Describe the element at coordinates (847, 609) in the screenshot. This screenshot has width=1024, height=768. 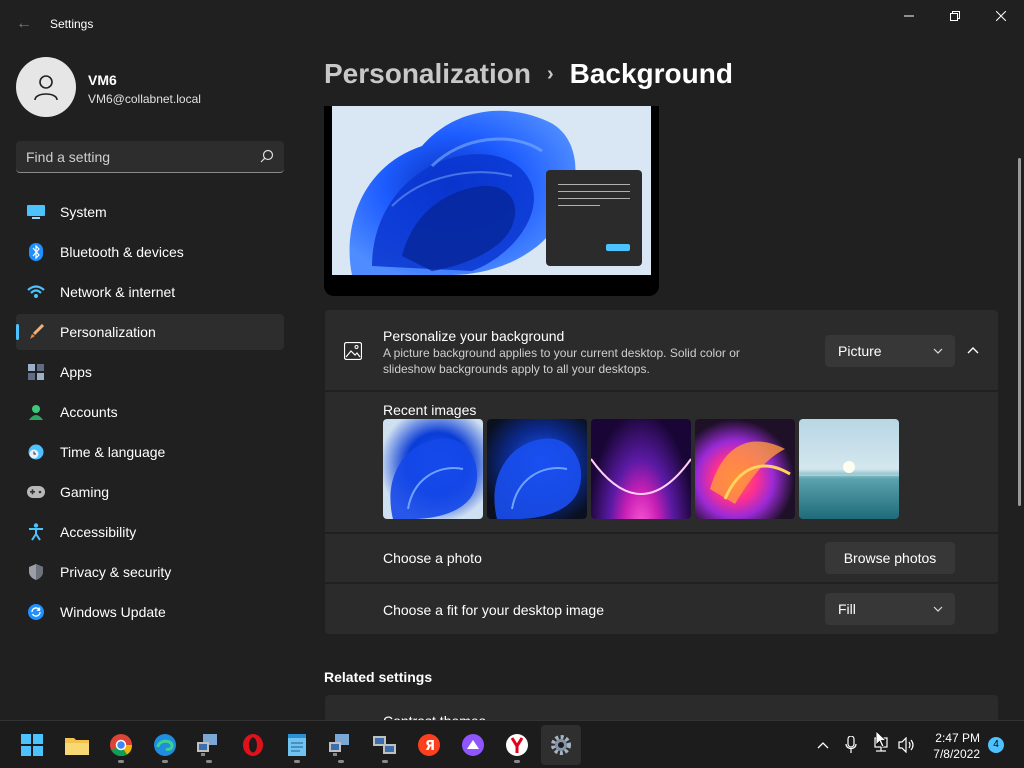
I see `fit-value: Fill` at that location.